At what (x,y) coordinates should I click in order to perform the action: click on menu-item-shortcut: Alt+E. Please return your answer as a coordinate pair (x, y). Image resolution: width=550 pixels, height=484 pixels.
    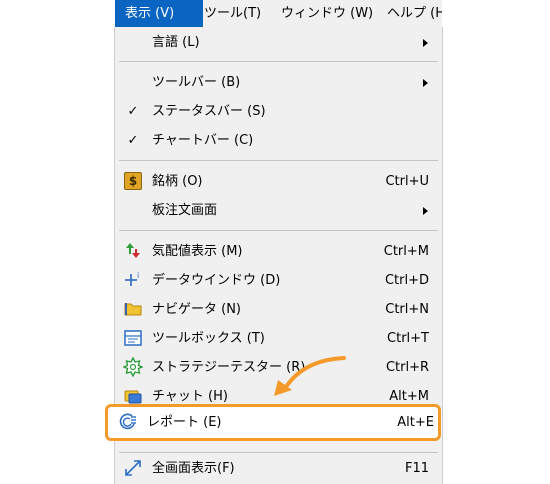
    Looking at the image, I should click on (415, 422).